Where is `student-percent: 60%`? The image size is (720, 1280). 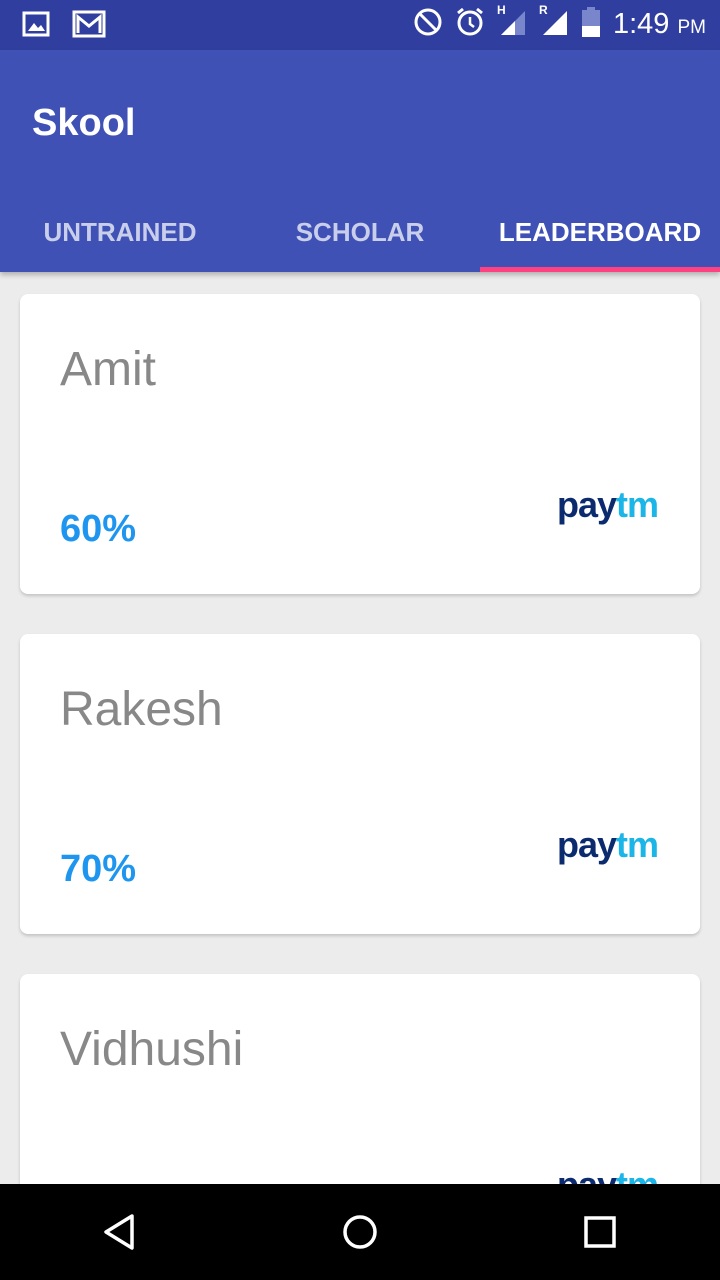 student-percent: 60% is located at coordinates (98, 529).